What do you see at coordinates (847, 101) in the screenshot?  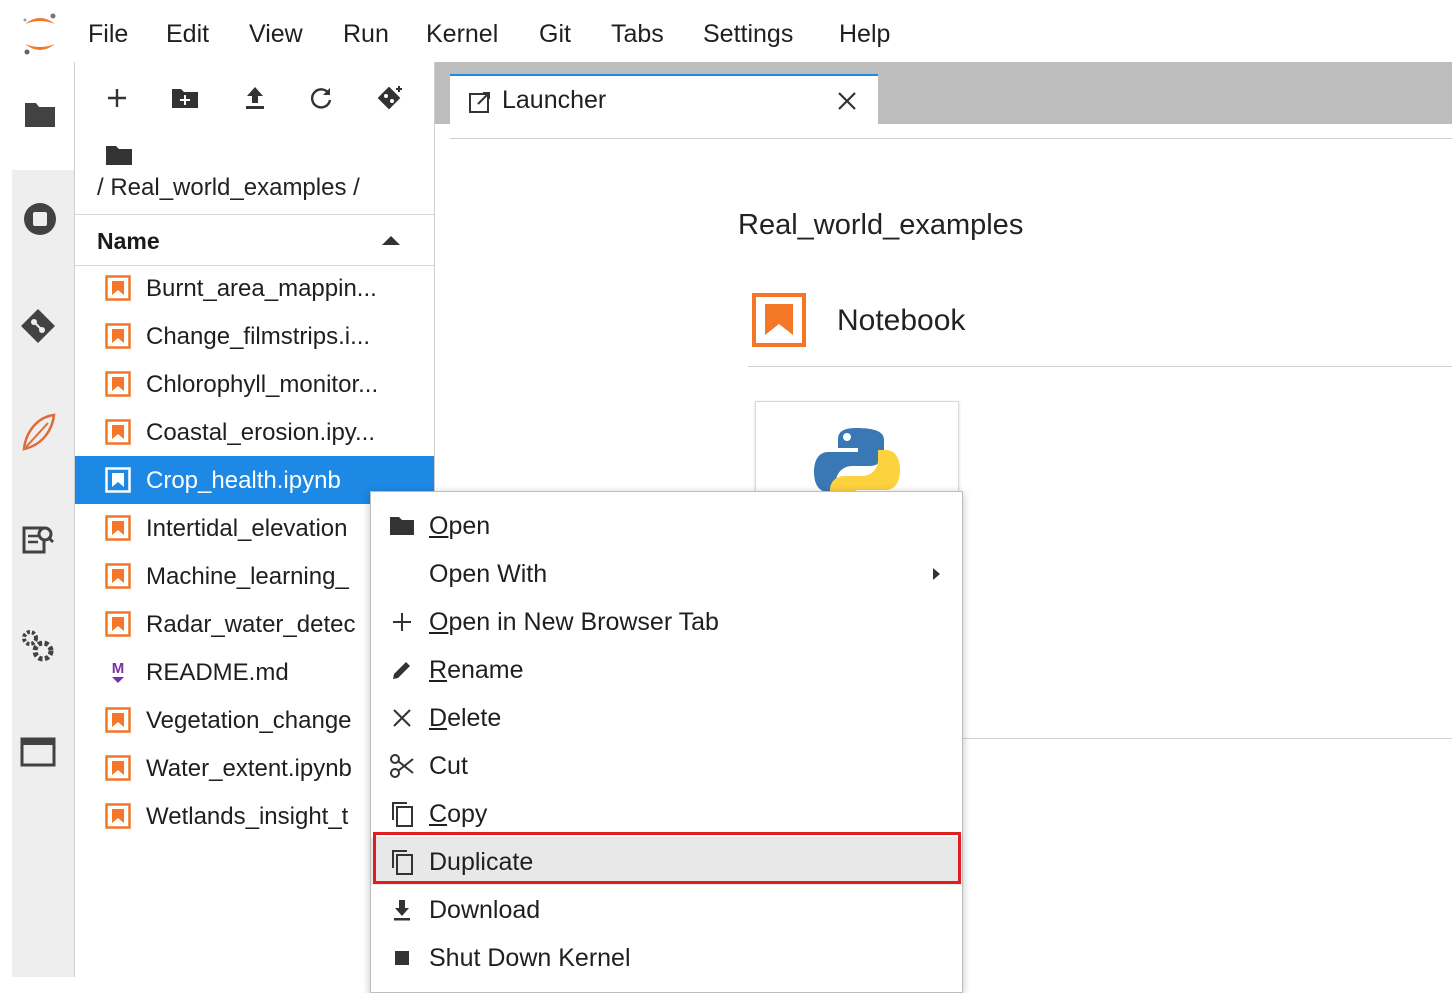 I see `close-icon` at bounding box center [847, 101].